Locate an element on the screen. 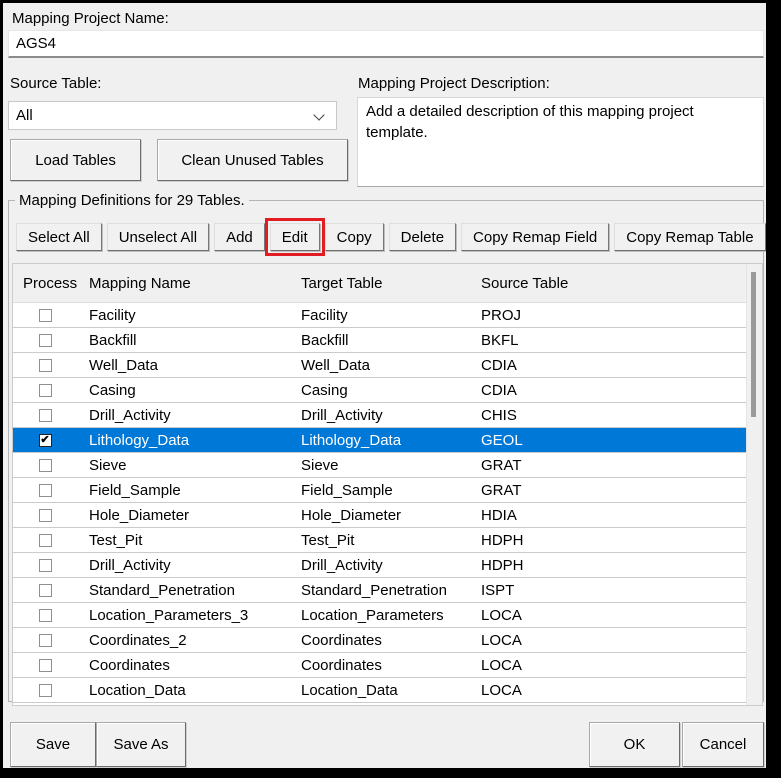 The image size is (781, 778). load-tables-button: Load Tables is located at coordinates (75, 160).